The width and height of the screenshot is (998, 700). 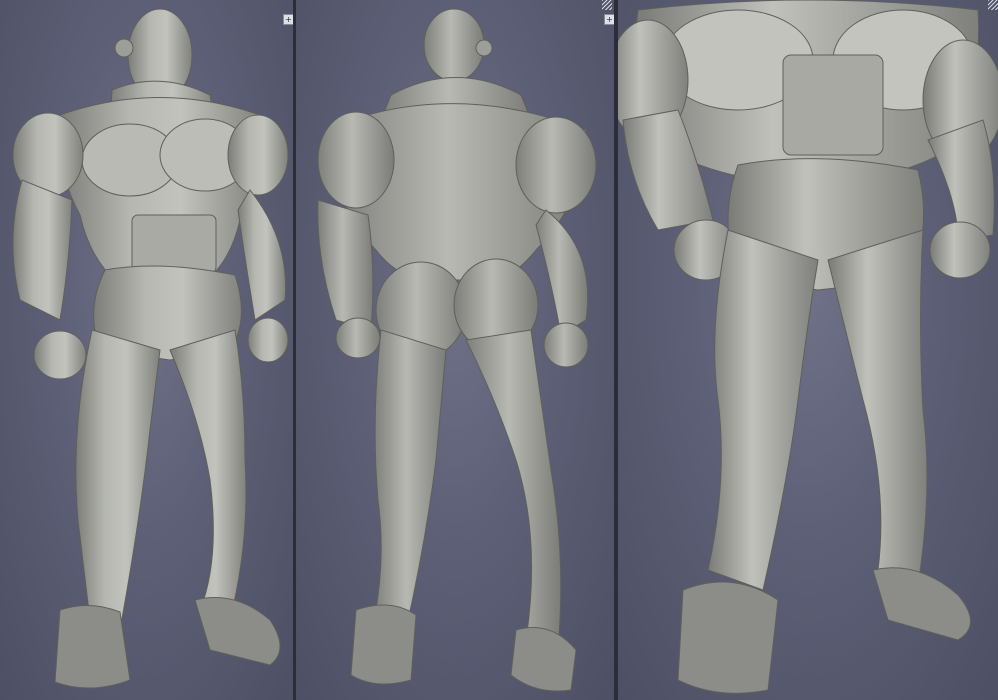 I want to click on back-viewport-controls: +, so click(x=609, y=19).